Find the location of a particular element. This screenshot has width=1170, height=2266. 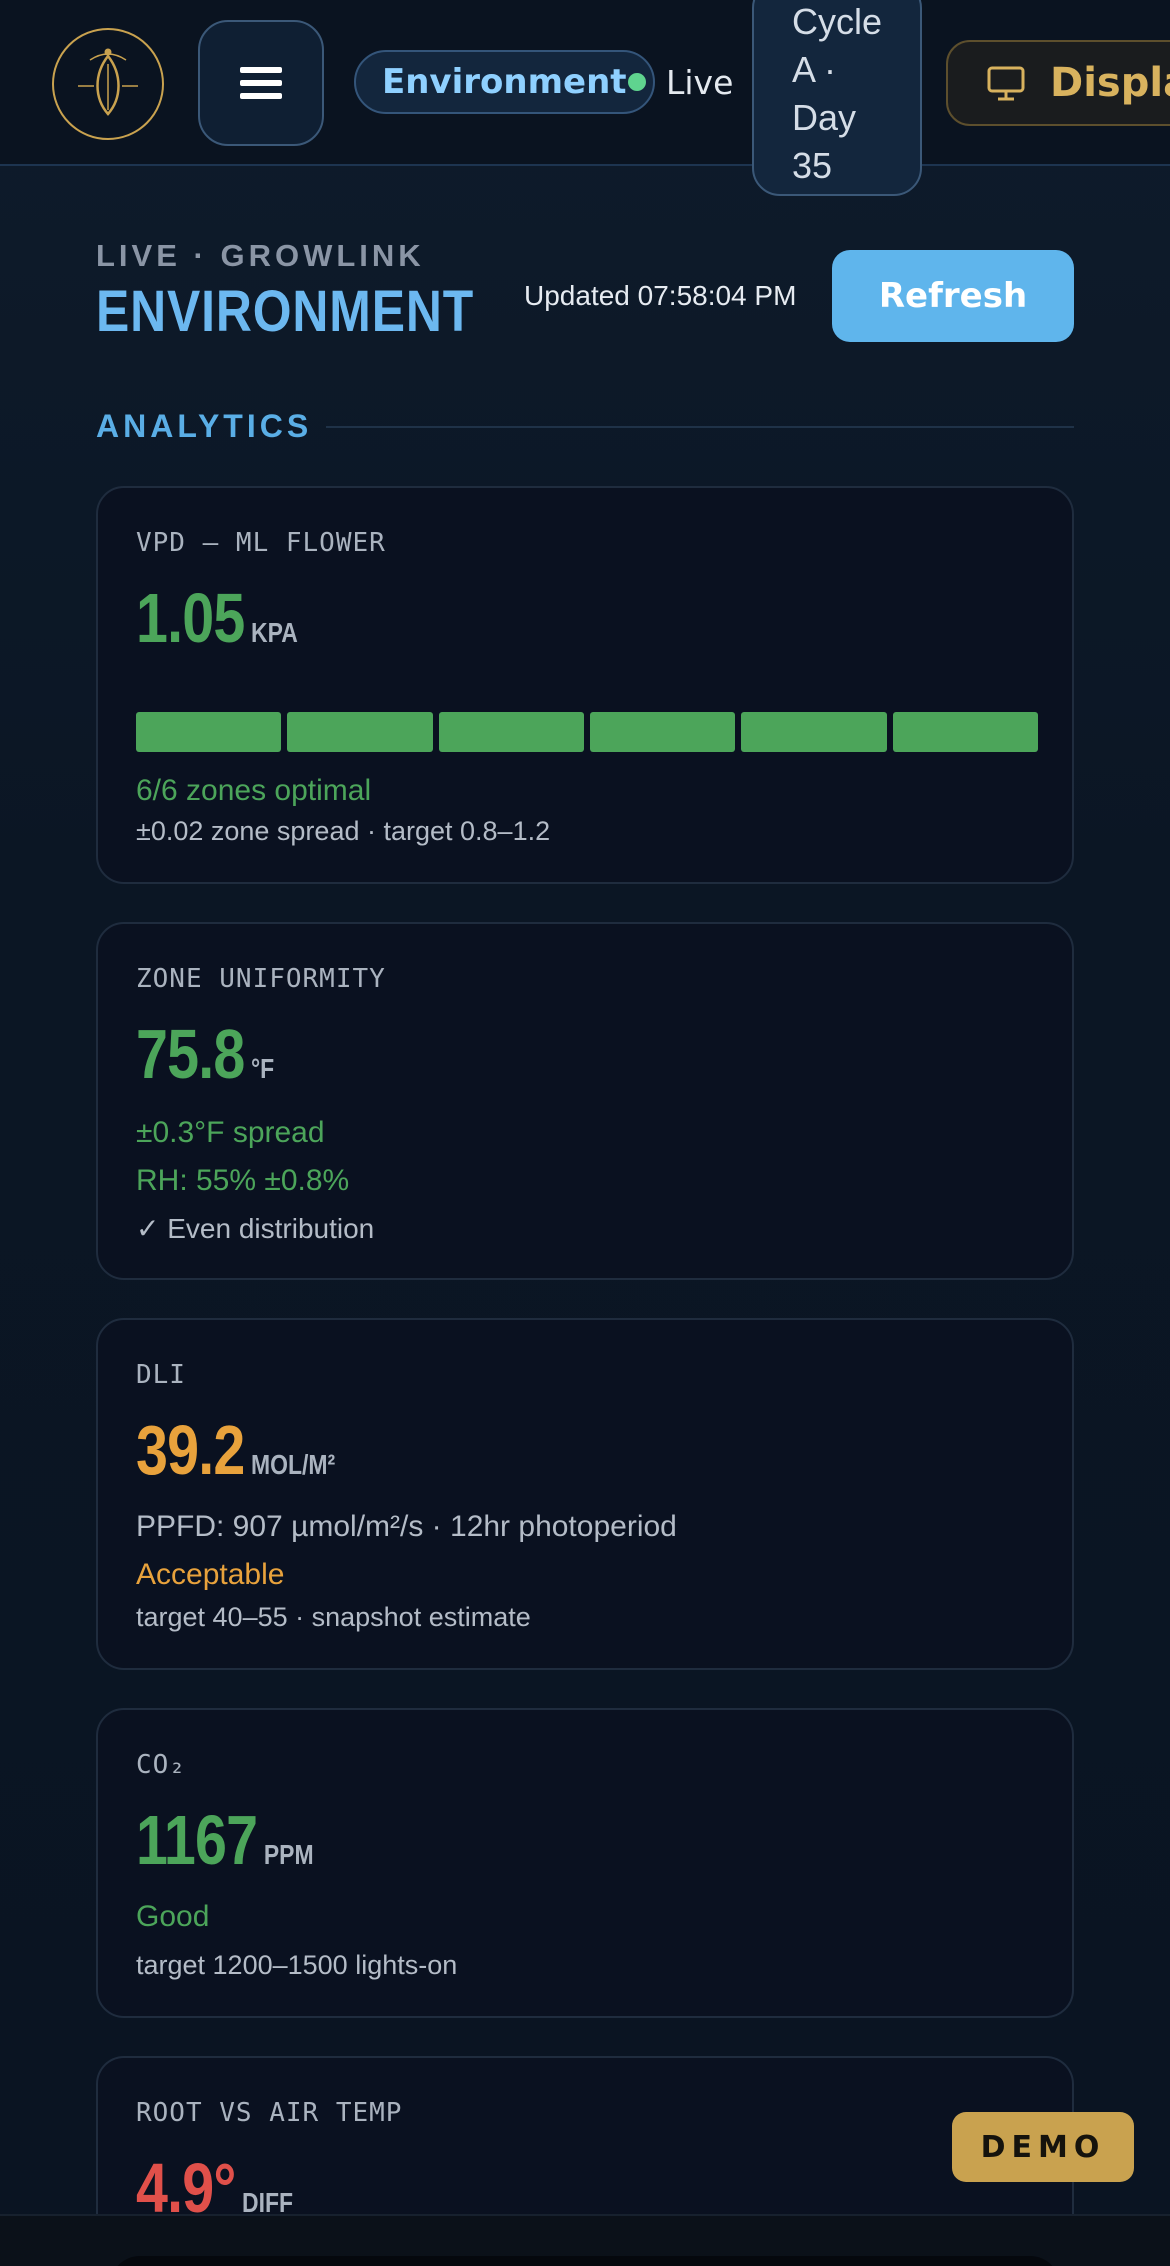

live-label: Live is located at coordinates (700, 82).